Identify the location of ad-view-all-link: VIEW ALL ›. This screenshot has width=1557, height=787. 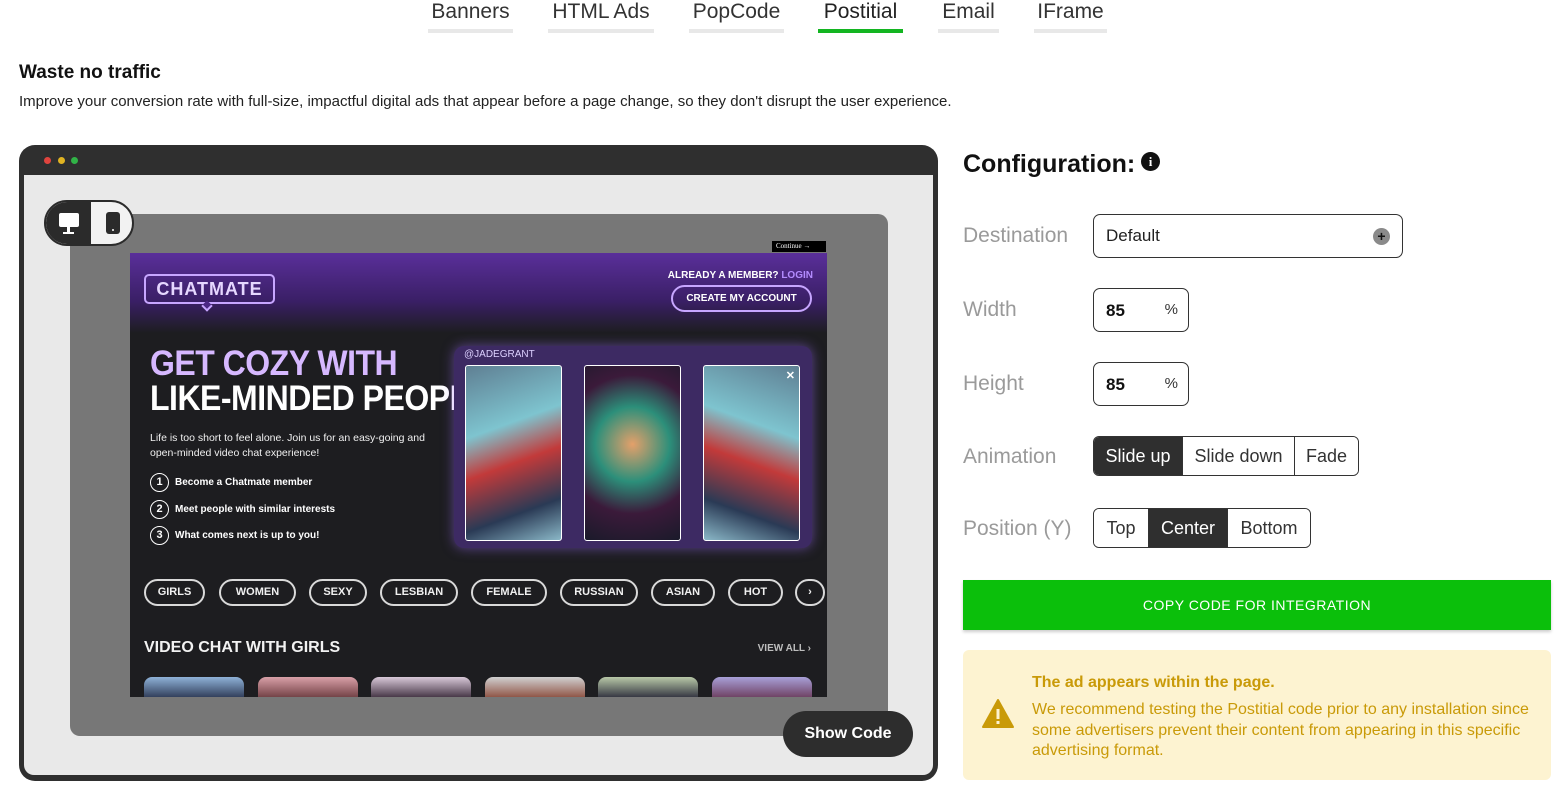
(784, 648).